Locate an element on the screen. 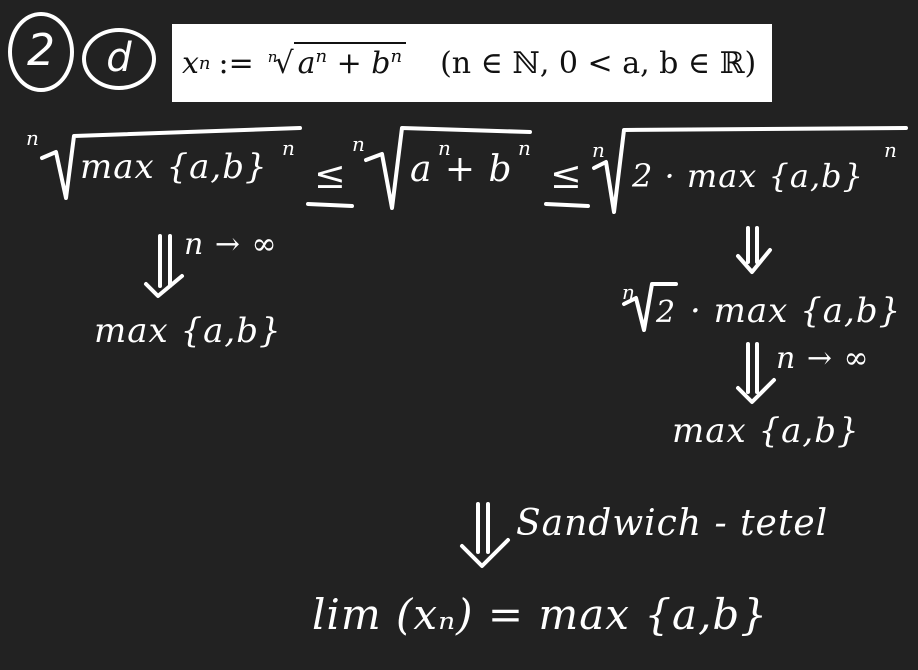  conclusion-down-arrow is located at coordinates (485, 535).